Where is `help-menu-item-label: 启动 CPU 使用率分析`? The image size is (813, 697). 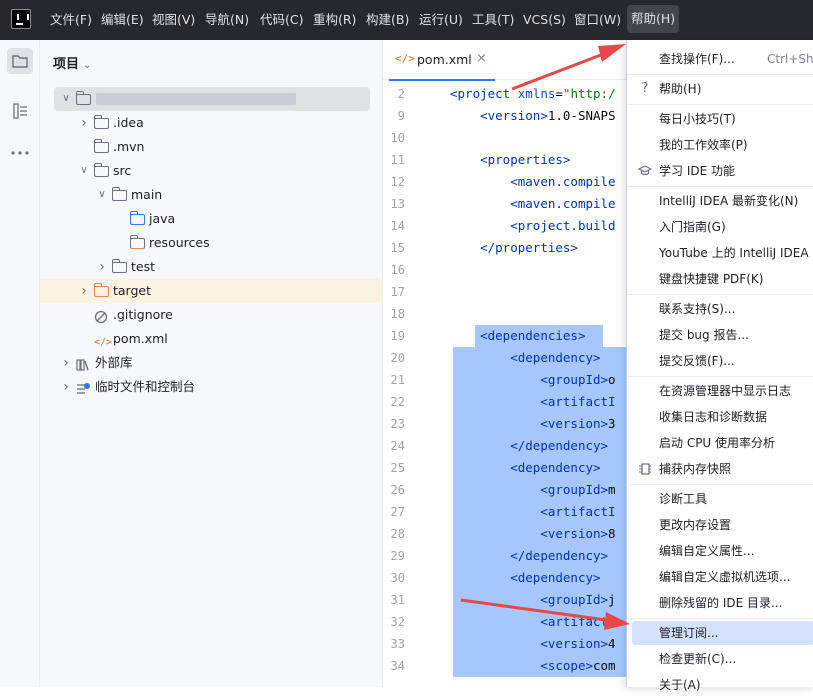 help-menu-item-label: 启动 CPU 使用率分析 is located at coordinates (717, 443).